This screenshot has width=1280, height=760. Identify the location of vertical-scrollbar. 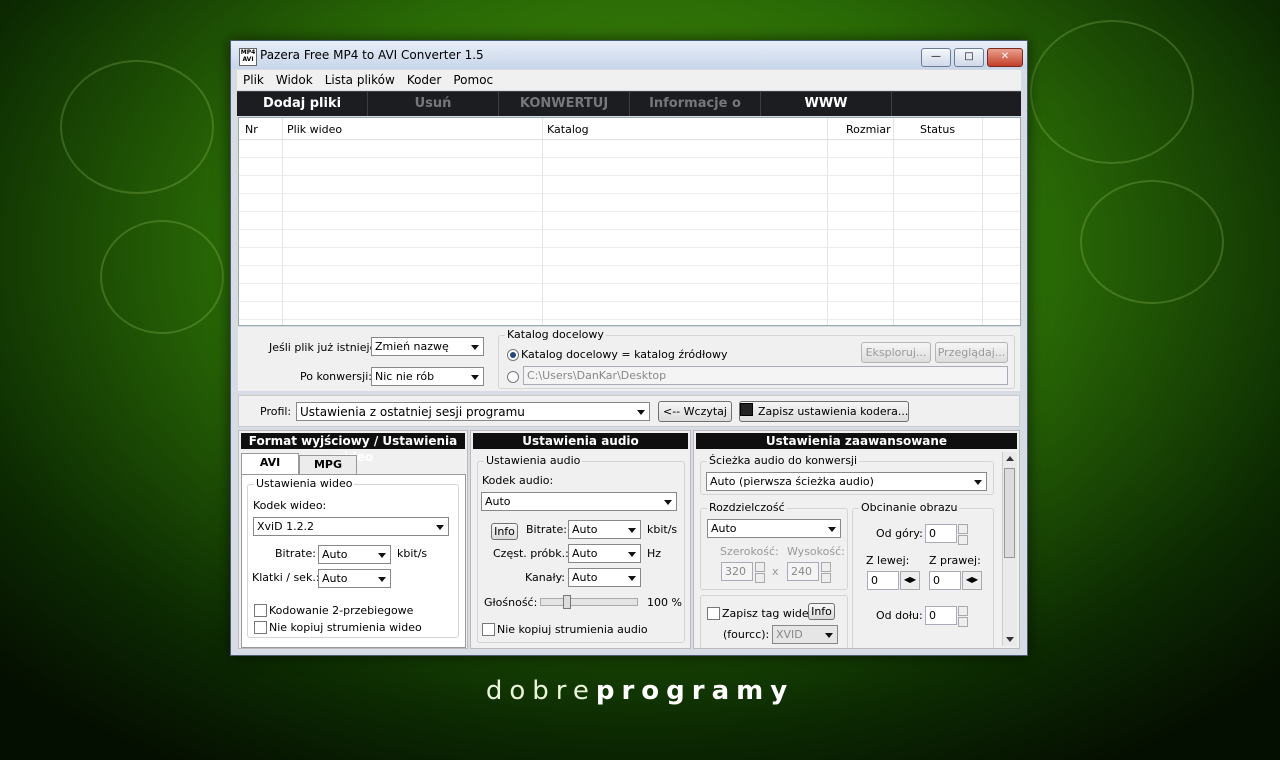
(1009, 549).